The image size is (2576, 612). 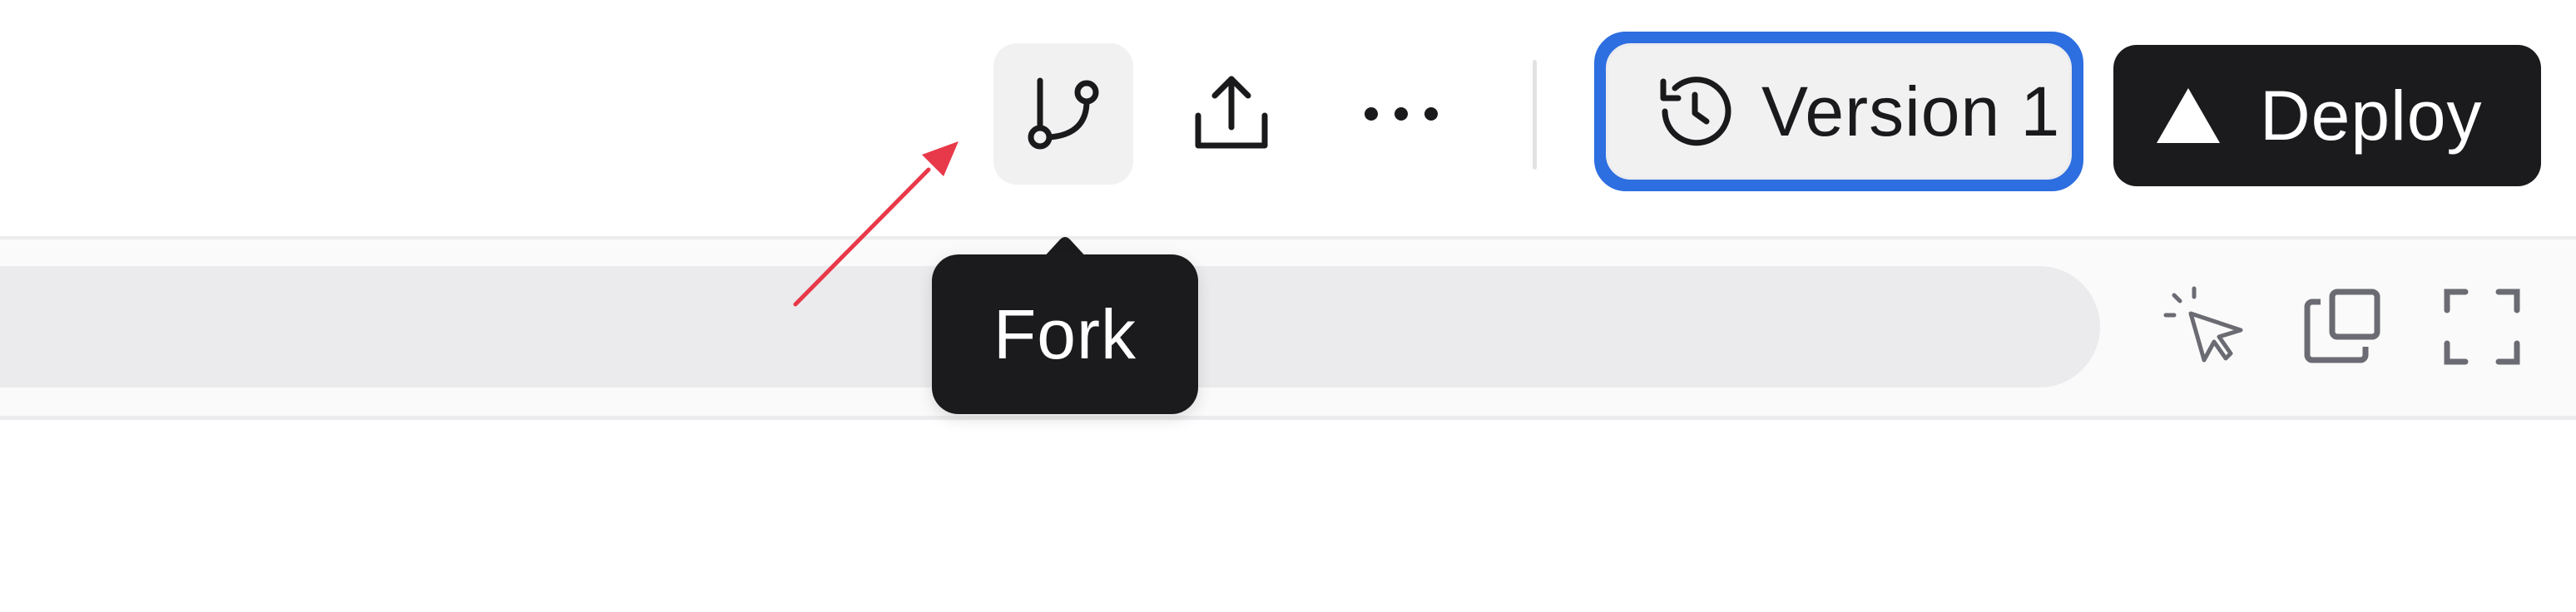 I want to click on more-options-button, so click(x=1401, y=114).